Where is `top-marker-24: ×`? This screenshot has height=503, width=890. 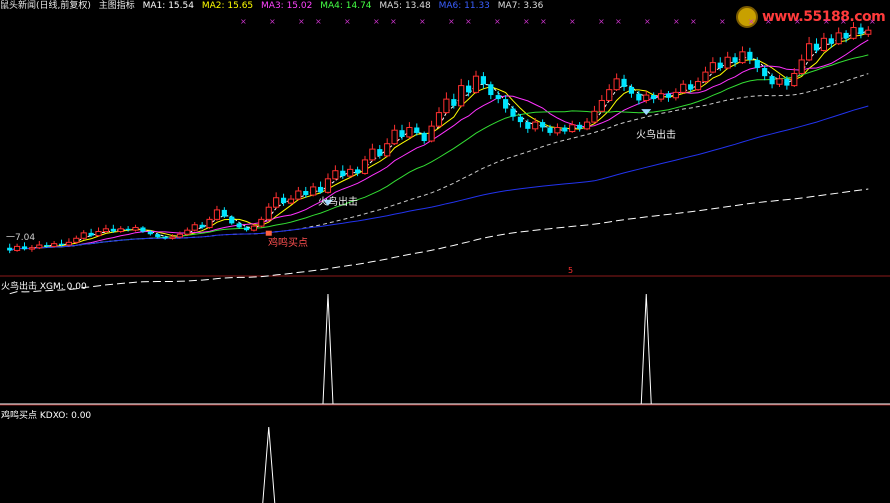
top-marker-24: × is located at coordinates (843, 21).